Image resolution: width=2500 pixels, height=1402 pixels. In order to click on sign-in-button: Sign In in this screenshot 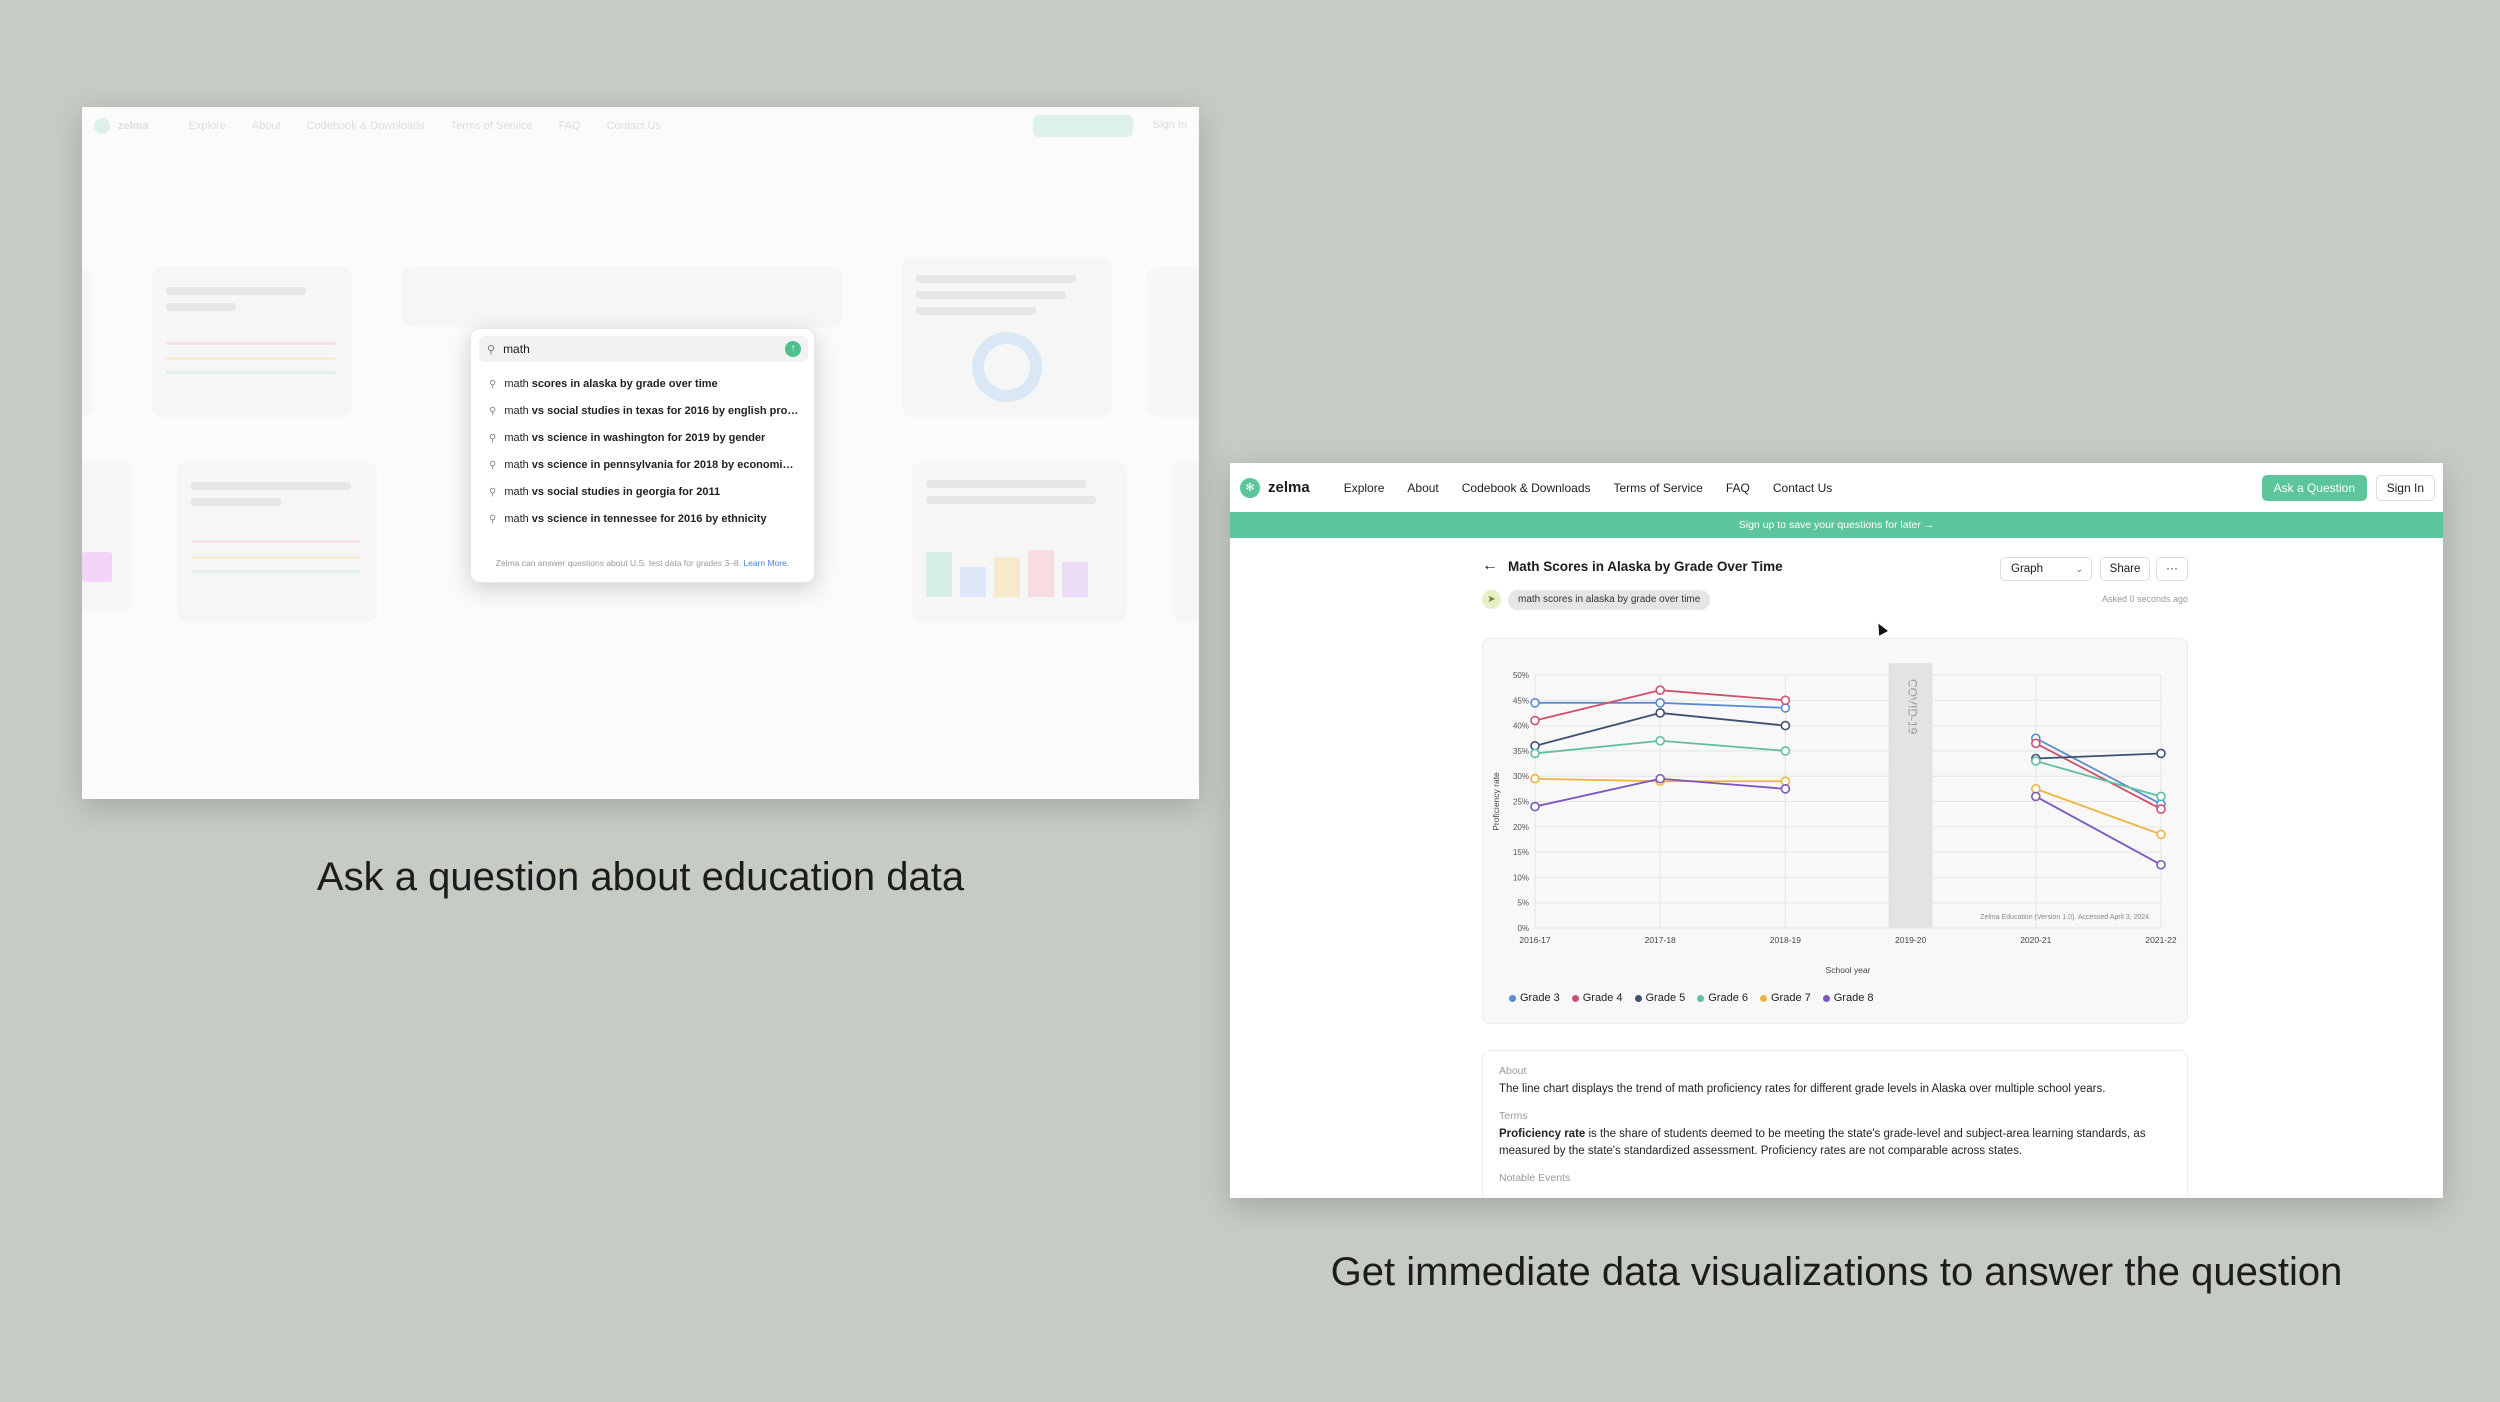, I will do `click(2405, 488)`.